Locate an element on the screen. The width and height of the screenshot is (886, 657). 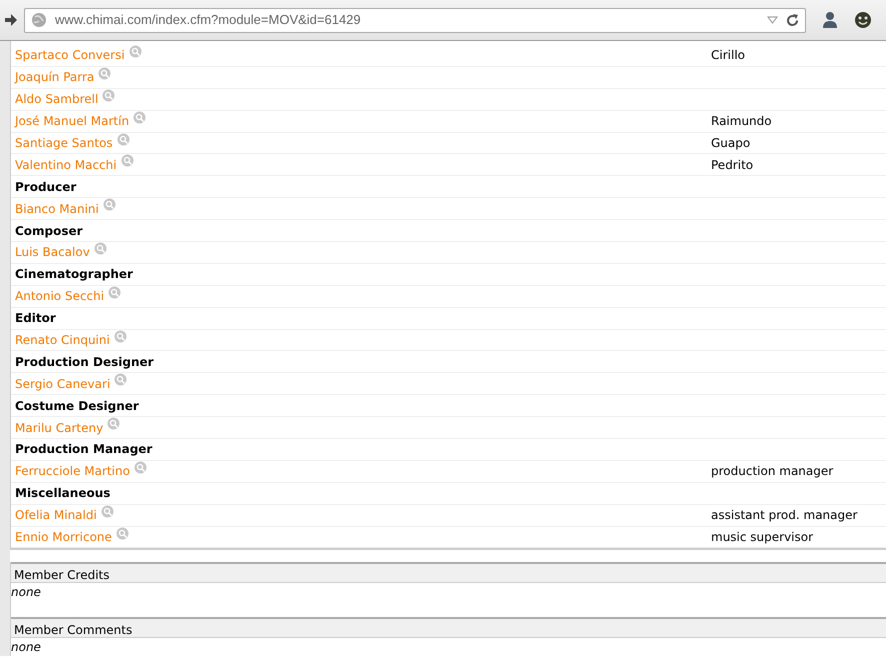
url-text: www.chimai.com/index.cfm?module=MOV&id=61429 is located at coordinates (208, 20).